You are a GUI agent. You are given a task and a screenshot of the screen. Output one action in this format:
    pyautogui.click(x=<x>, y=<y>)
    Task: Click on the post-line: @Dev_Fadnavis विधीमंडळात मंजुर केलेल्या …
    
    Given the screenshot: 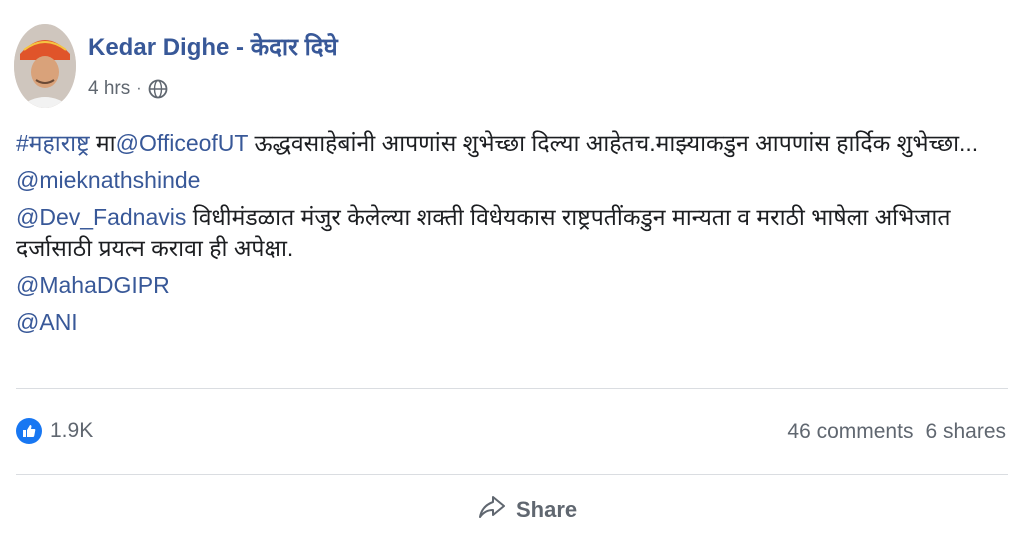 What is the action you would take?
    pyautogui.click(x=511, y=233)
    